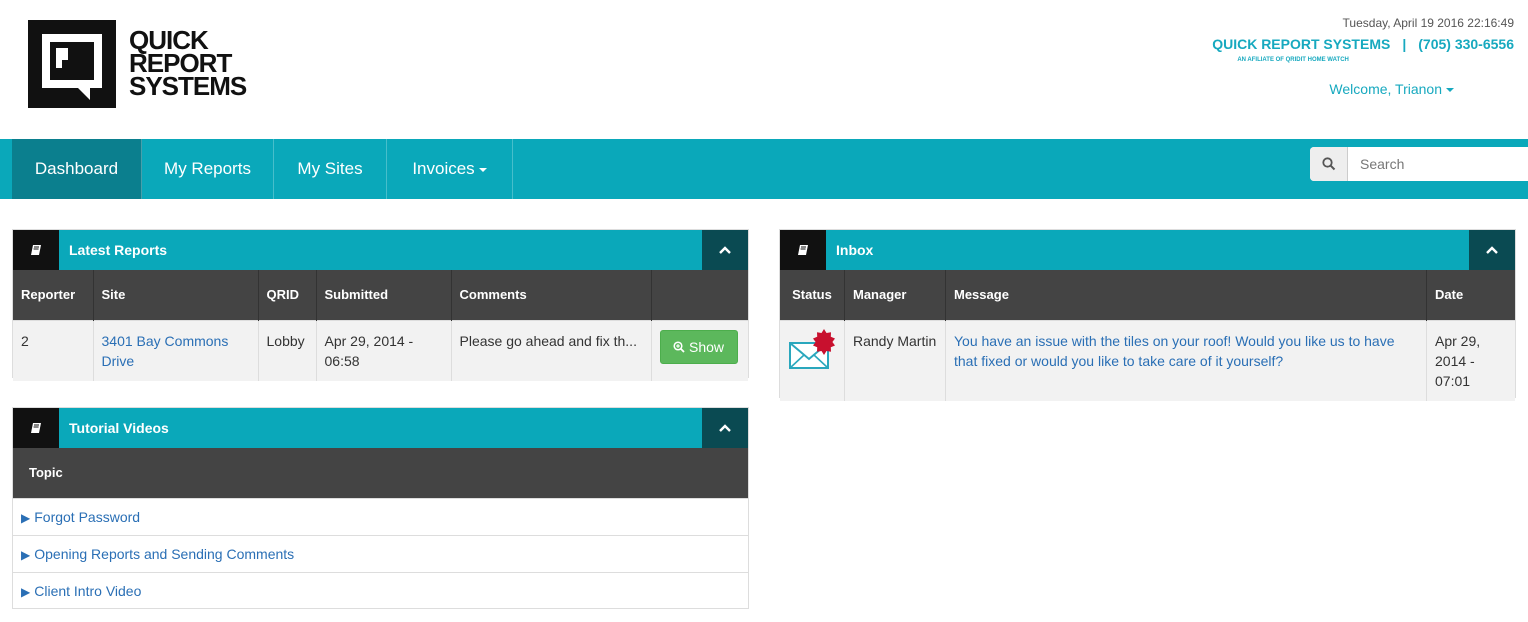 The width and height of the screenshot is (1528, 622). Describe the element at coordinates (53, 350) in the screenshot. I see `cell-reporter: 2` at that location.